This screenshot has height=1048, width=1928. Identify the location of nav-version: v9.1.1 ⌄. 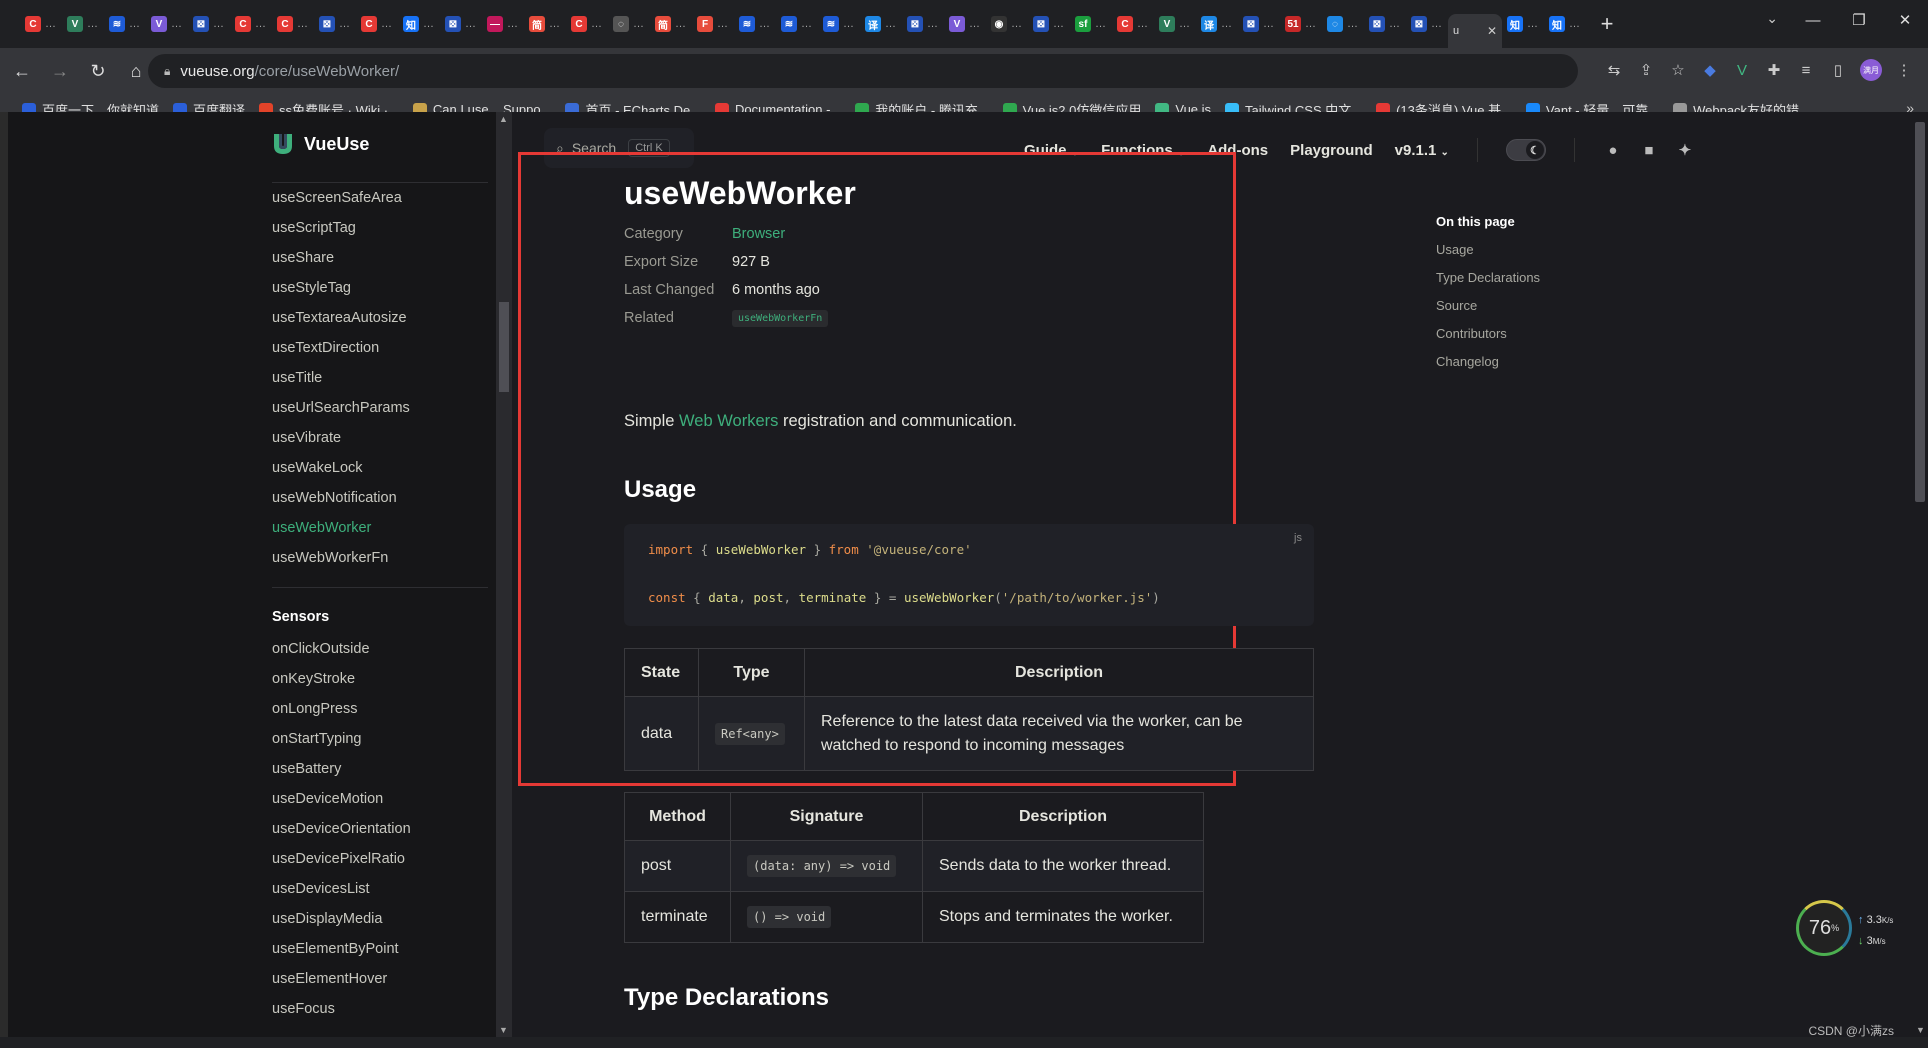
(1422, 150).